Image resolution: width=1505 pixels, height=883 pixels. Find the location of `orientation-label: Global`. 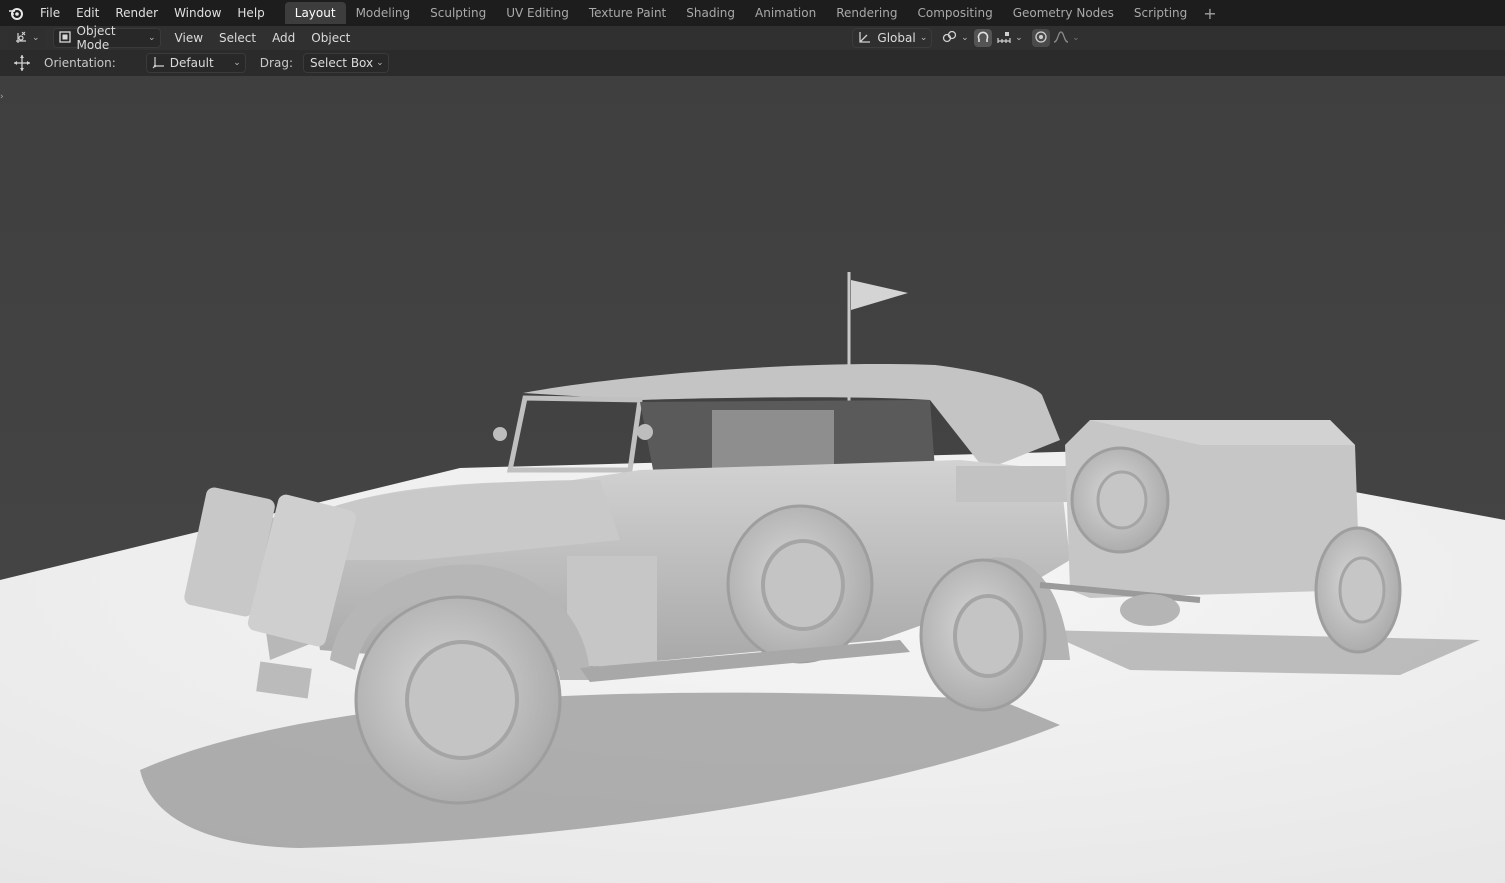

orientation-label: Global is located at coordinates (896, 38).